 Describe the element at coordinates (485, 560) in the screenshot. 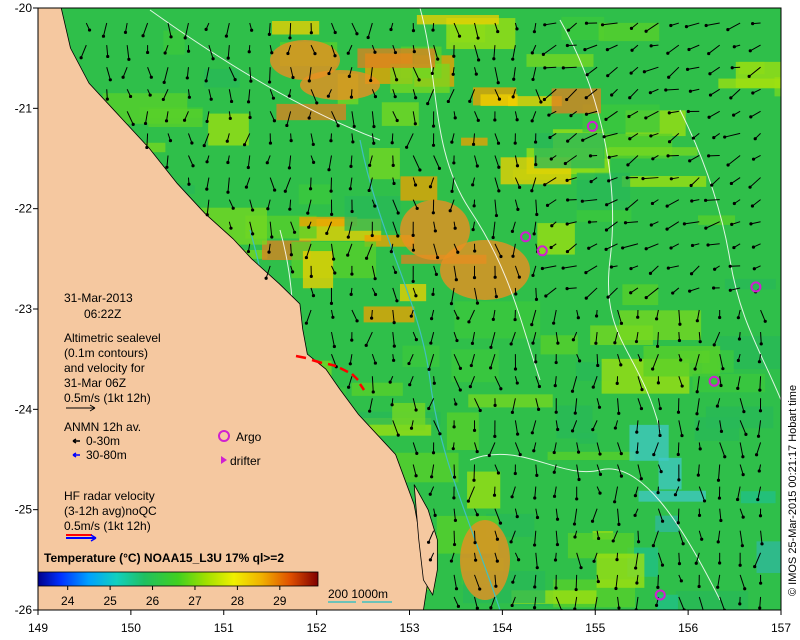

I see `warm-feature` at that location.